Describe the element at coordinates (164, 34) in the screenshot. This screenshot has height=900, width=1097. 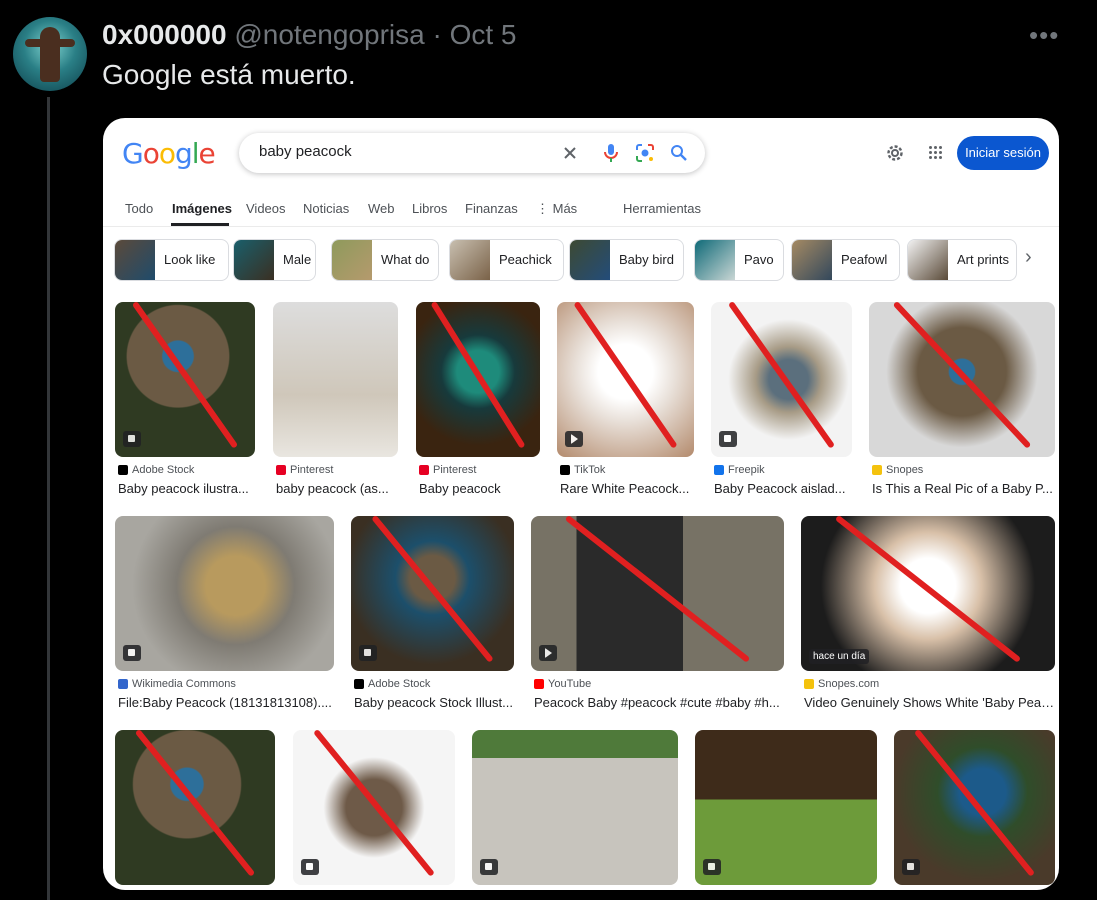
I see `display-name: 0x000000` at that location.